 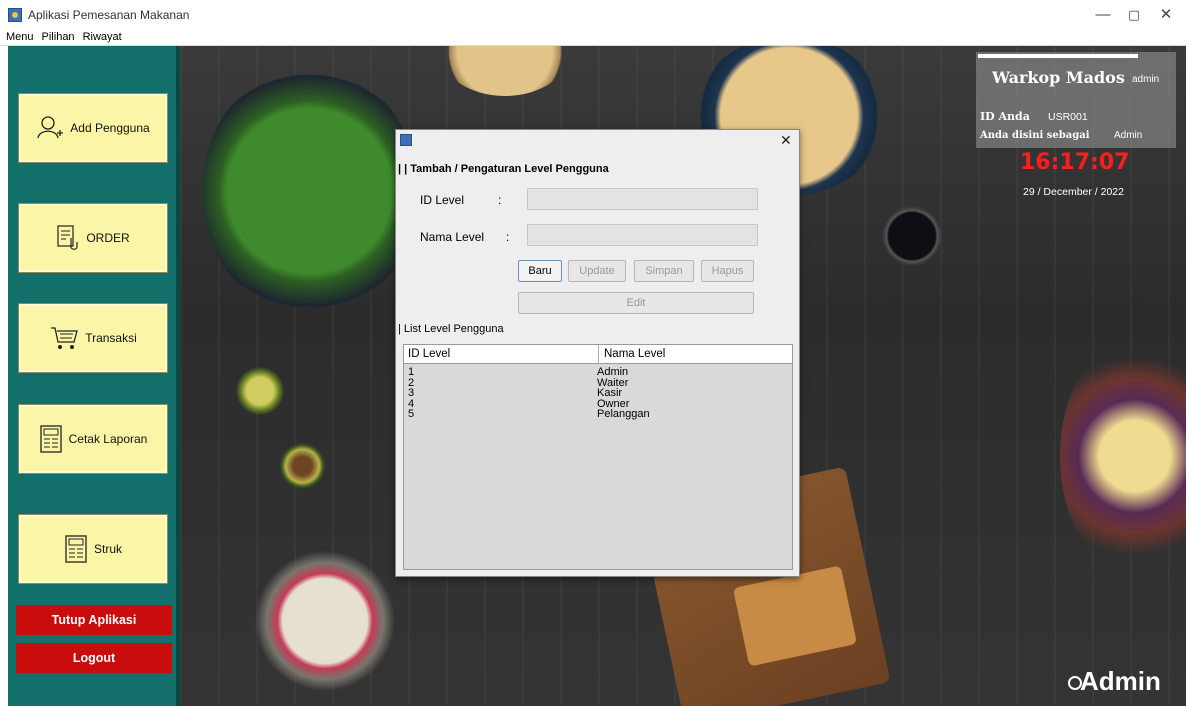 What do you see at coordinates (1134, 15) in the screenshot?
I see `maximize-button: ▢` at bounding box center [1134, 15].